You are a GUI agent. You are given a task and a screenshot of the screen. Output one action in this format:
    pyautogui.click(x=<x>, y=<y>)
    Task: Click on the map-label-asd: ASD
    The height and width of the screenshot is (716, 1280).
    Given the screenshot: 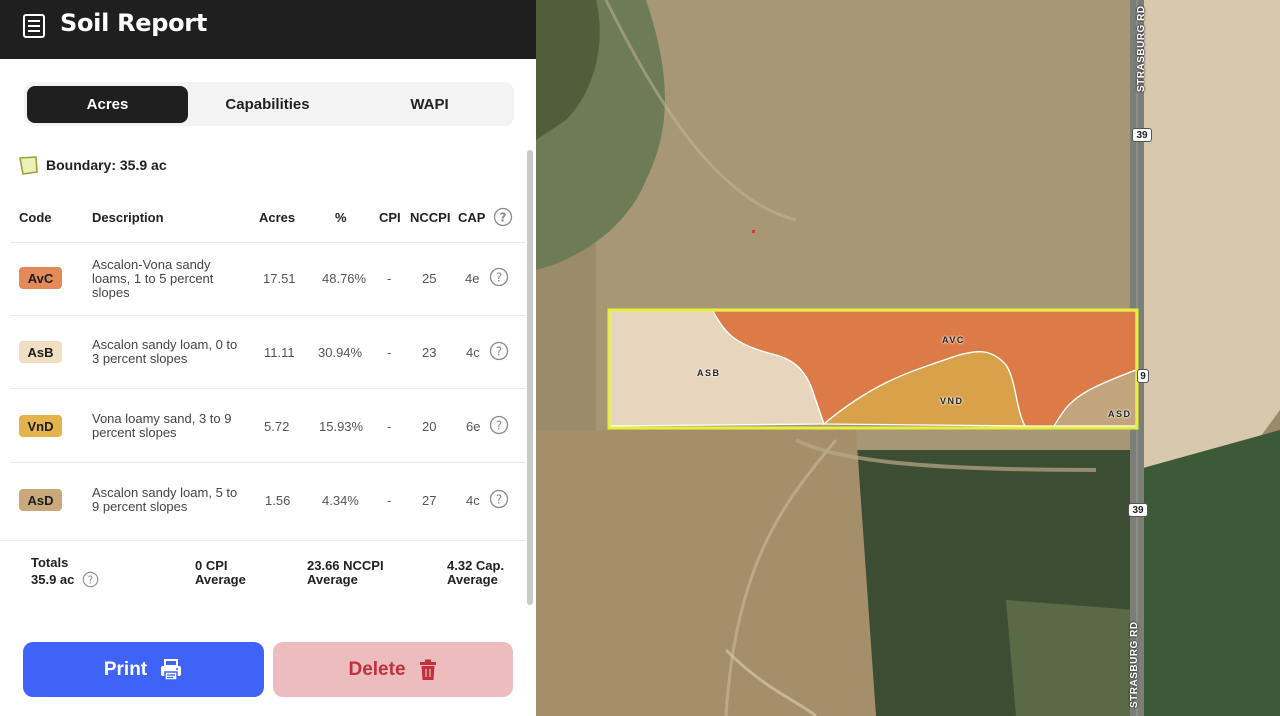 What is the action you would take?
    pyautogui.click(x=1120, y=414)
    